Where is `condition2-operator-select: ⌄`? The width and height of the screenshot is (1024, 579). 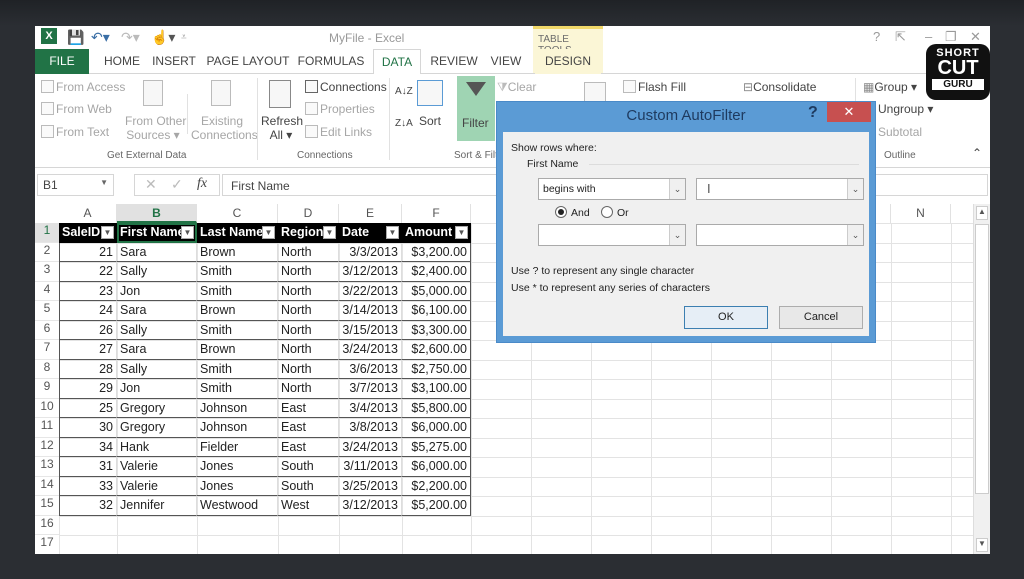 condition2-operator-select: ⌄ is located at coordinates (612, 235).